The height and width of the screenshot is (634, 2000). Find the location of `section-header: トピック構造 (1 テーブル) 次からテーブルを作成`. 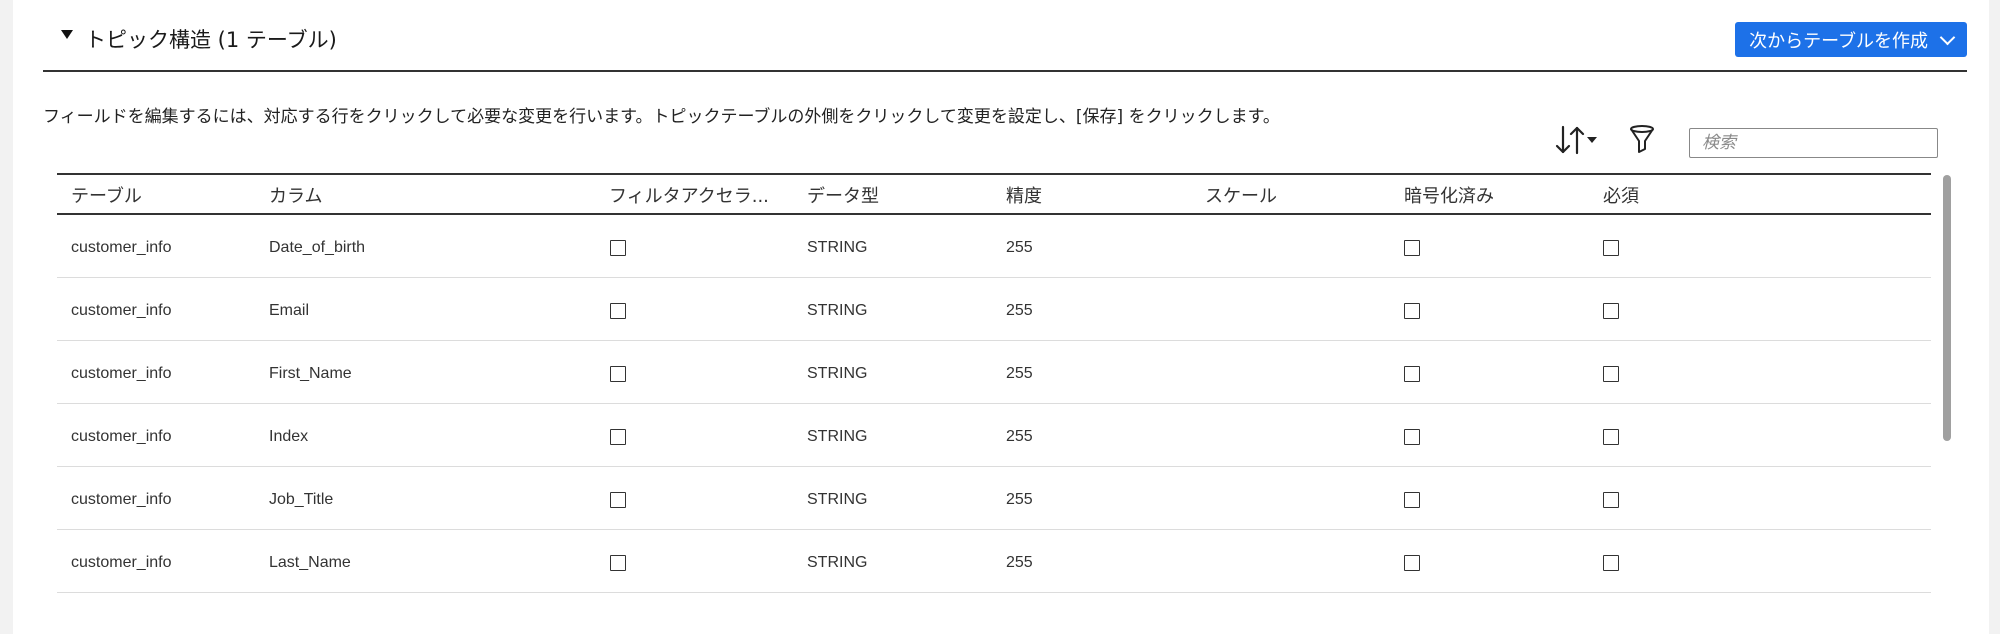

section-header: トピック構造 (1 テーブル) 次からテーブルを作成 is located at coordinates (1005, 36).